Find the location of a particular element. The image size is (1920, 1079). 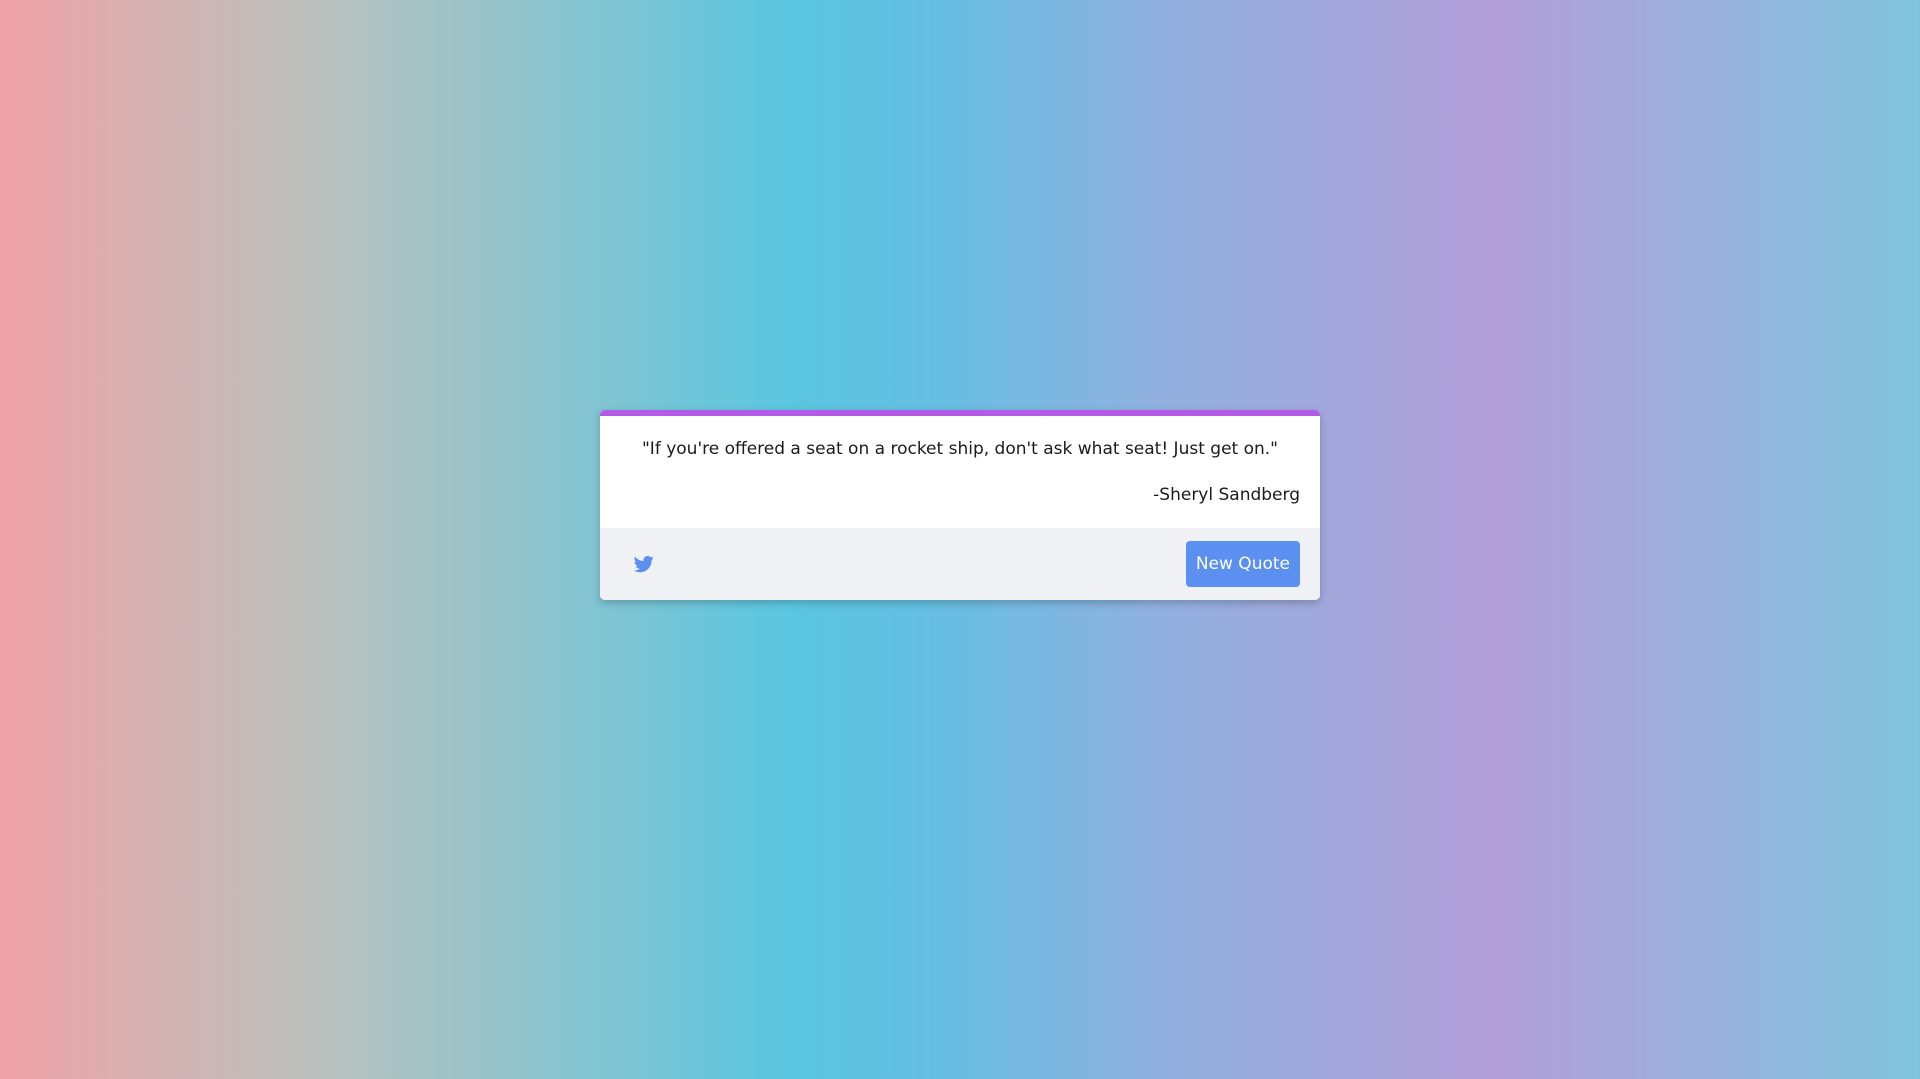

twitter-icon is located at coordinates (644, 564).